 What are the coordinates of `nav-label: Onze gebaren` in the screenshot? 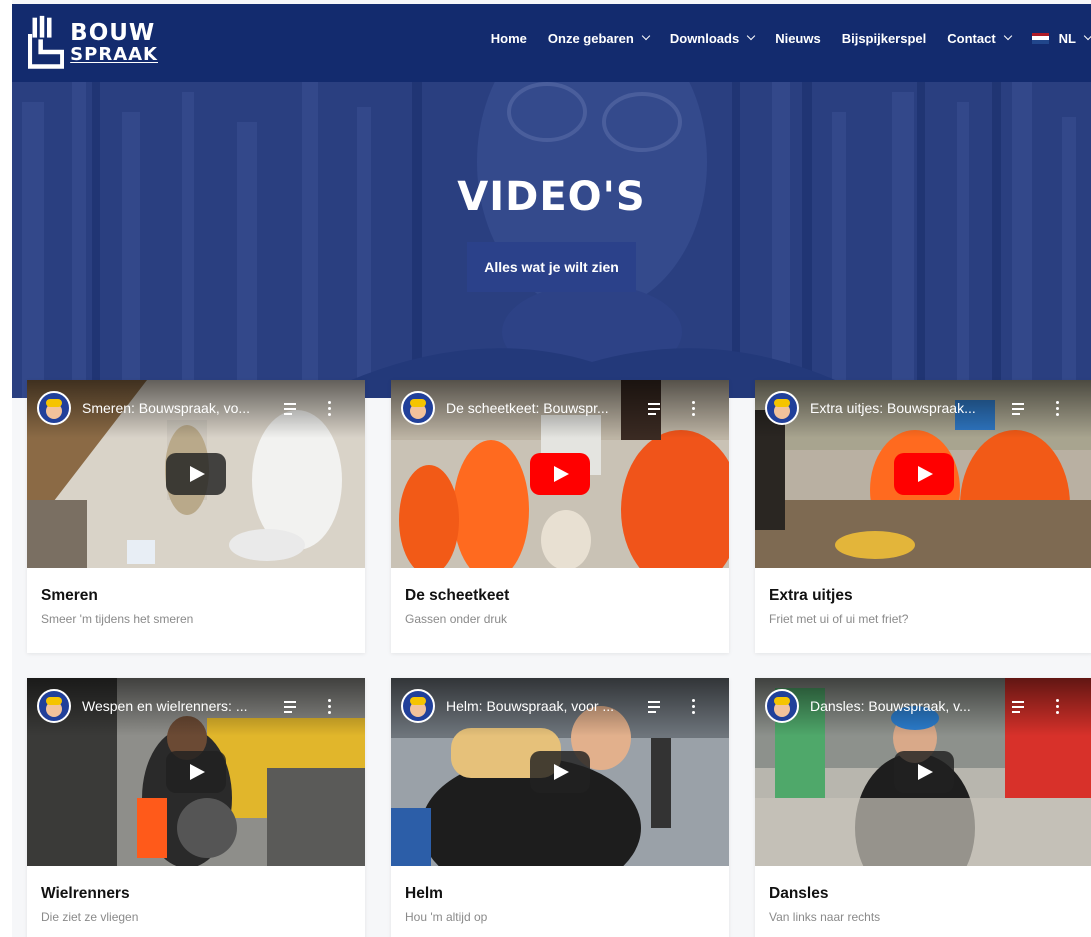 It's located at (590, 38).